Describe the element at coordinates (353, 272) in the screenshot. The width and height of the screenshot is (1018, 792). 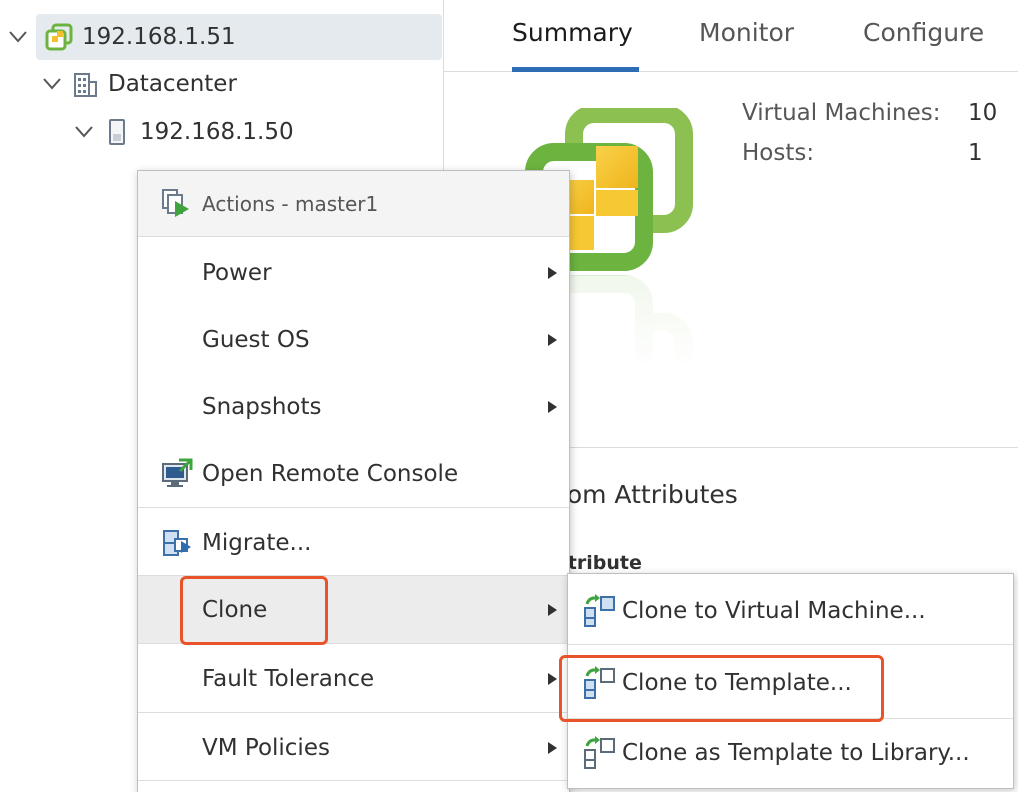
I see `menu-item-power: Power` at that location.